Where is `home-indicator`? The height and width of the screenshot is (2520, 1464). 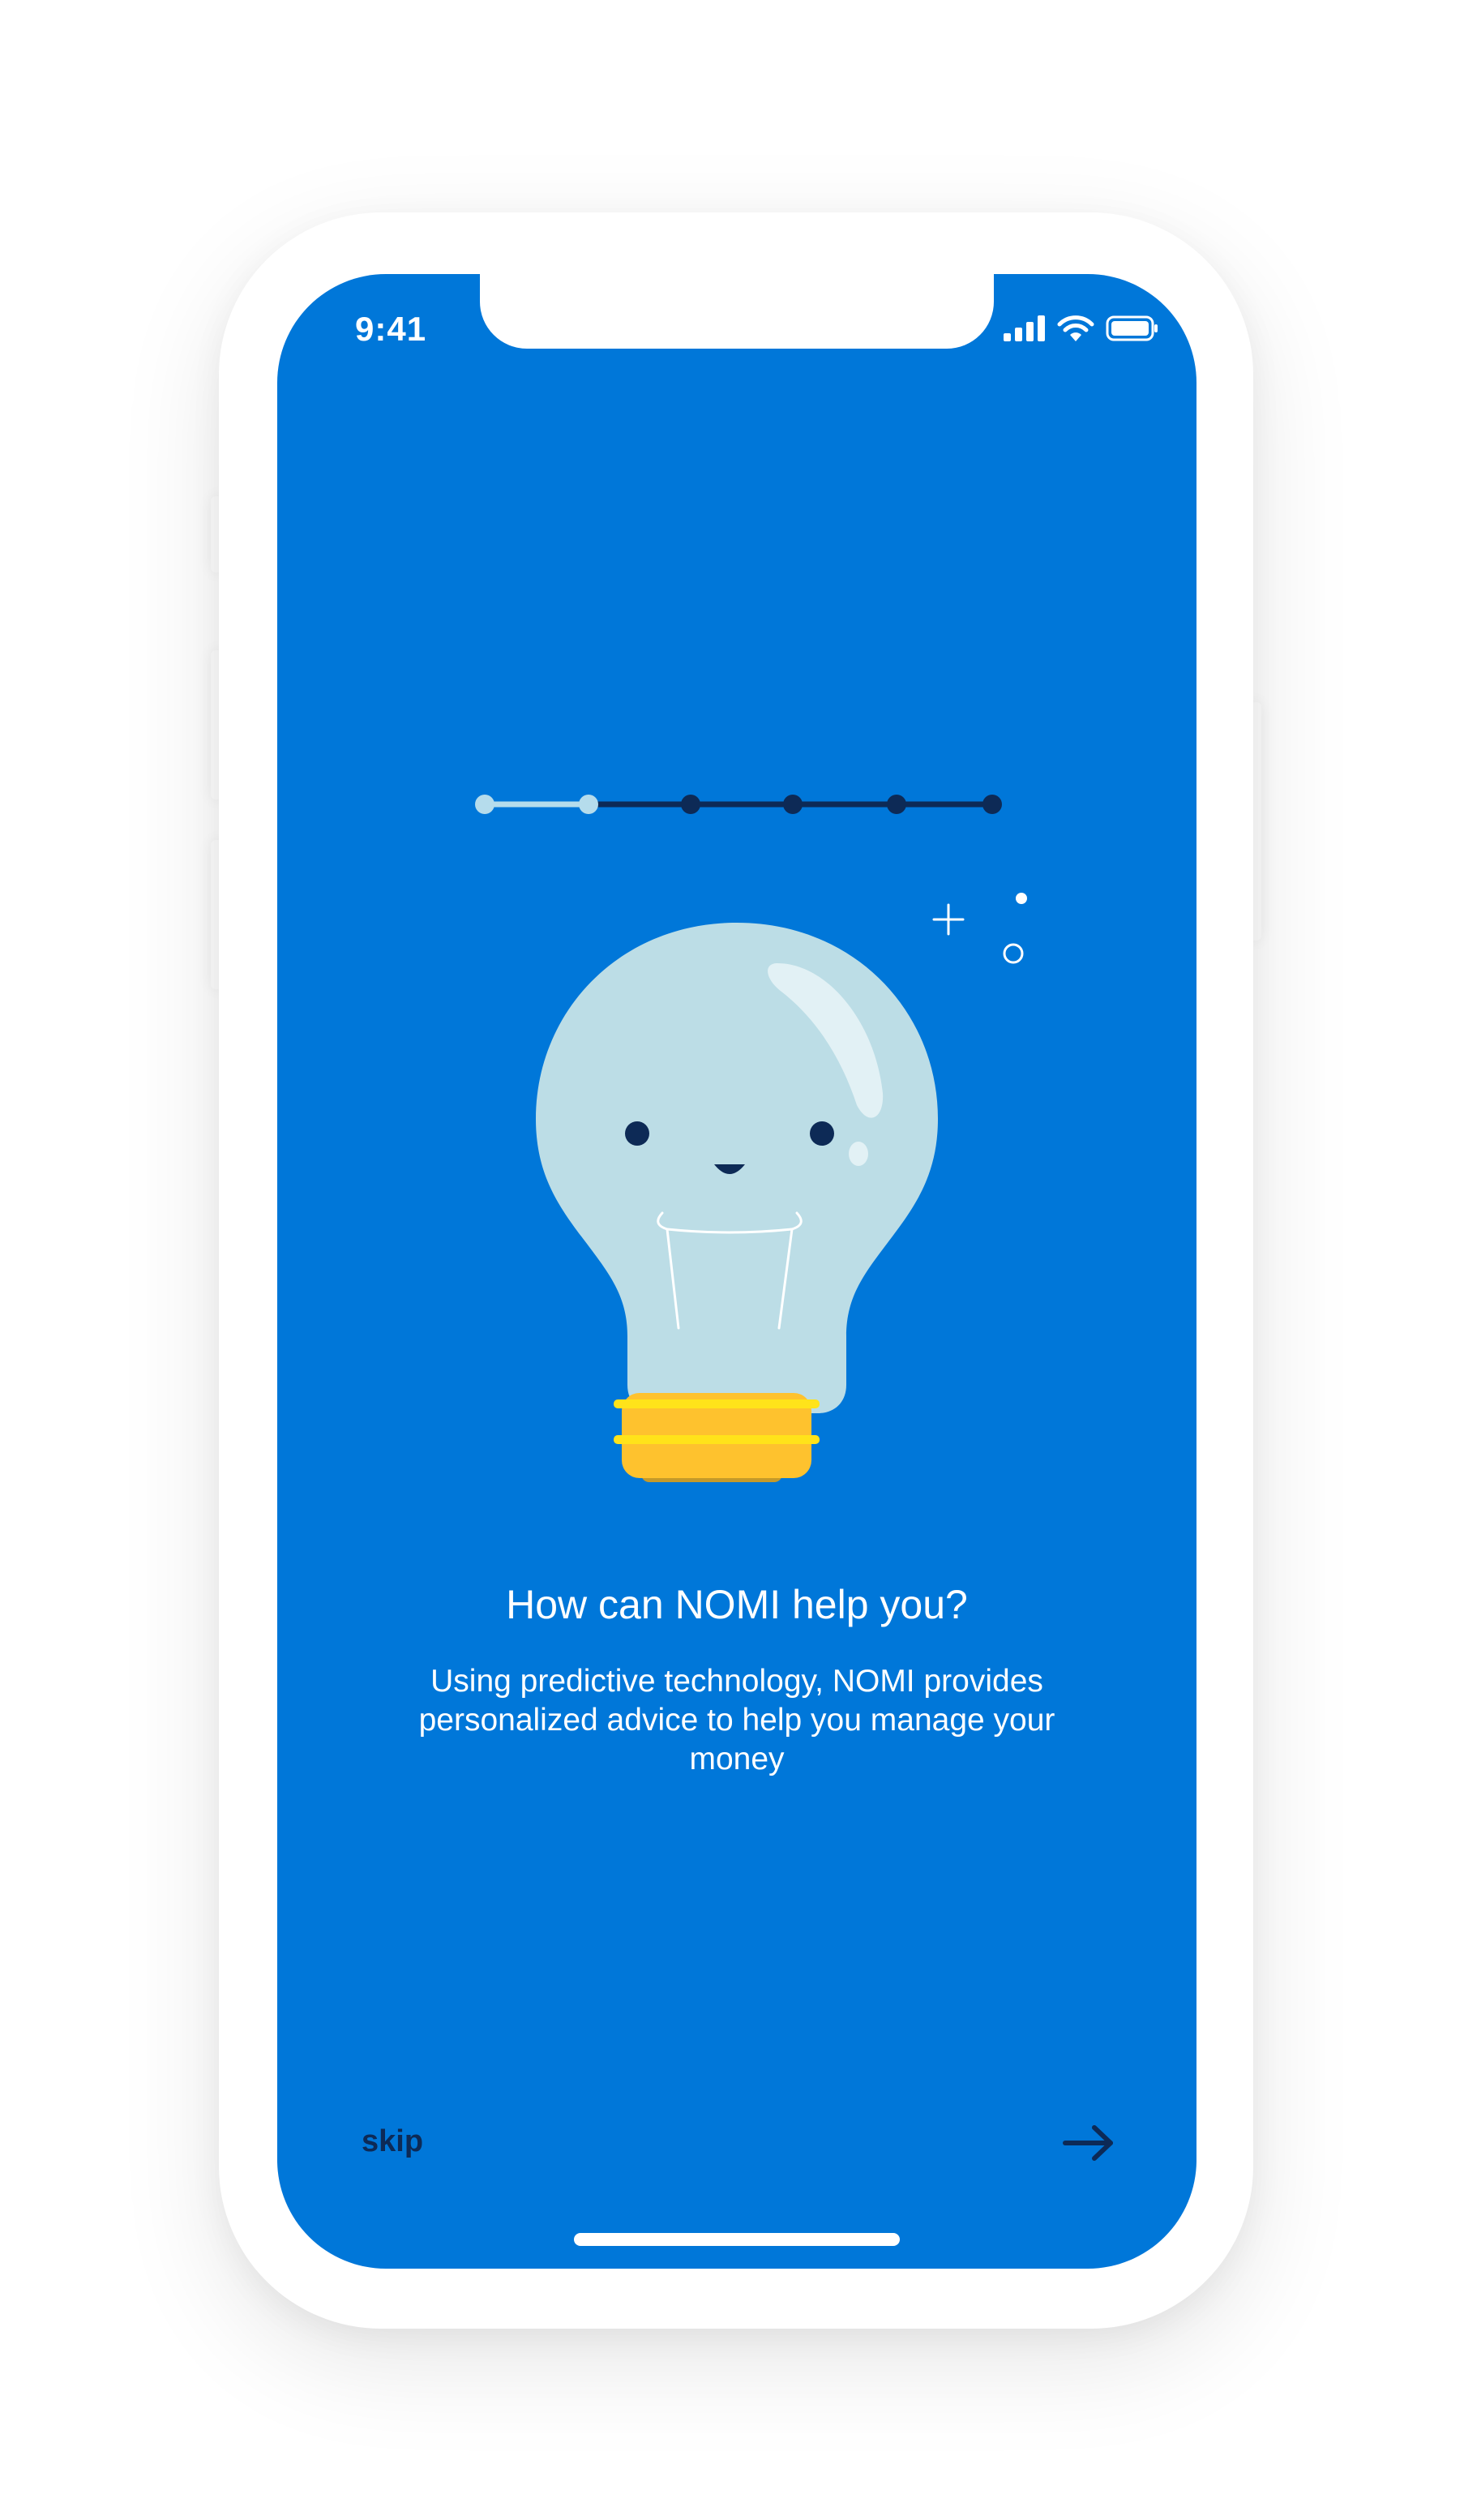 home-indicator is located at coordinates (737, 2240).